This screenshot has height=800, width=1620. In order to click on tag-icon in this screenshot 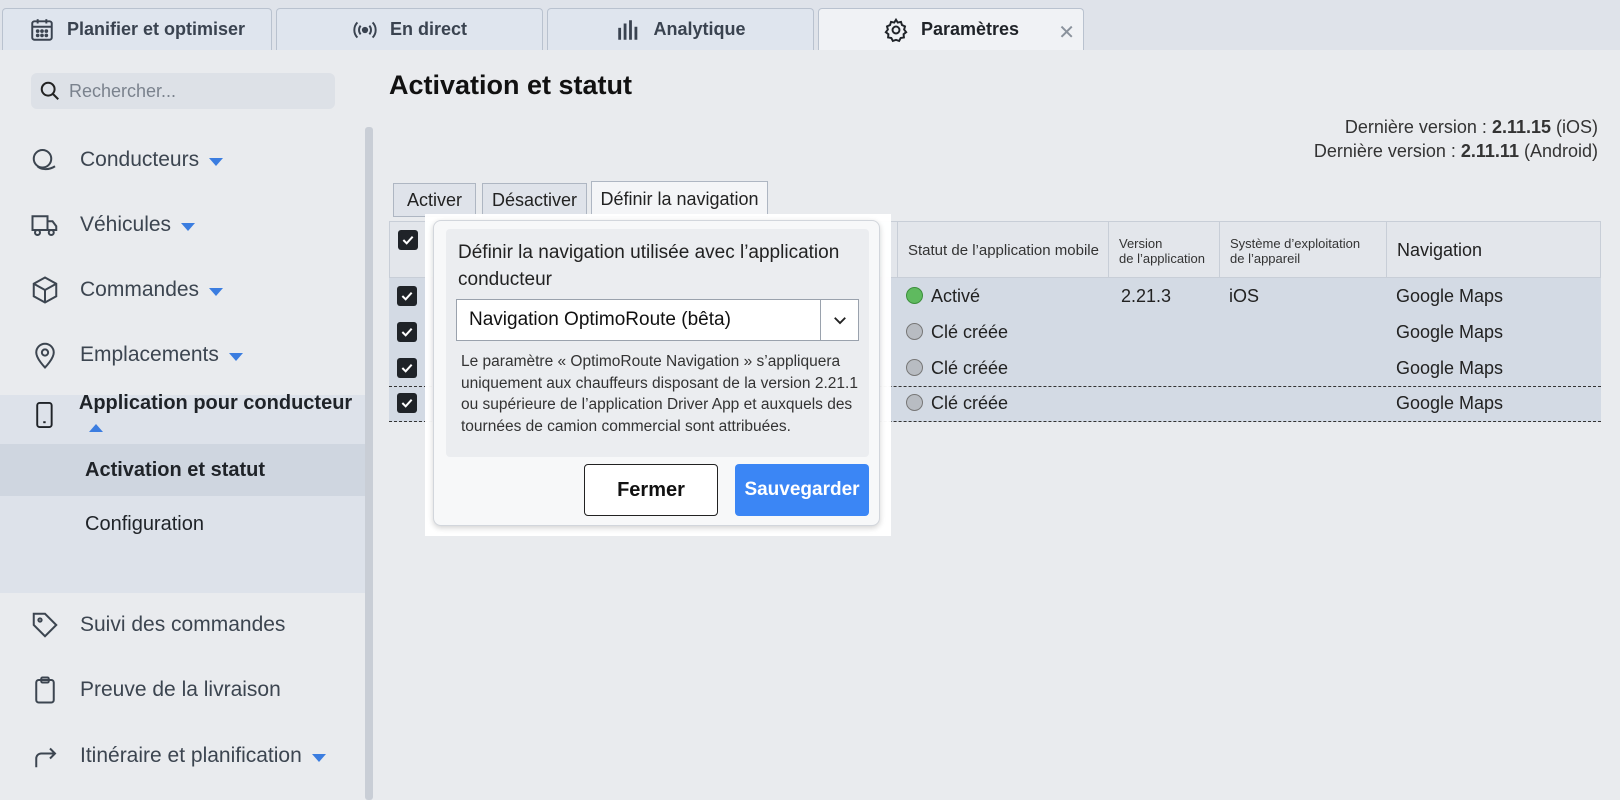, I will do `click(45, 625)`.